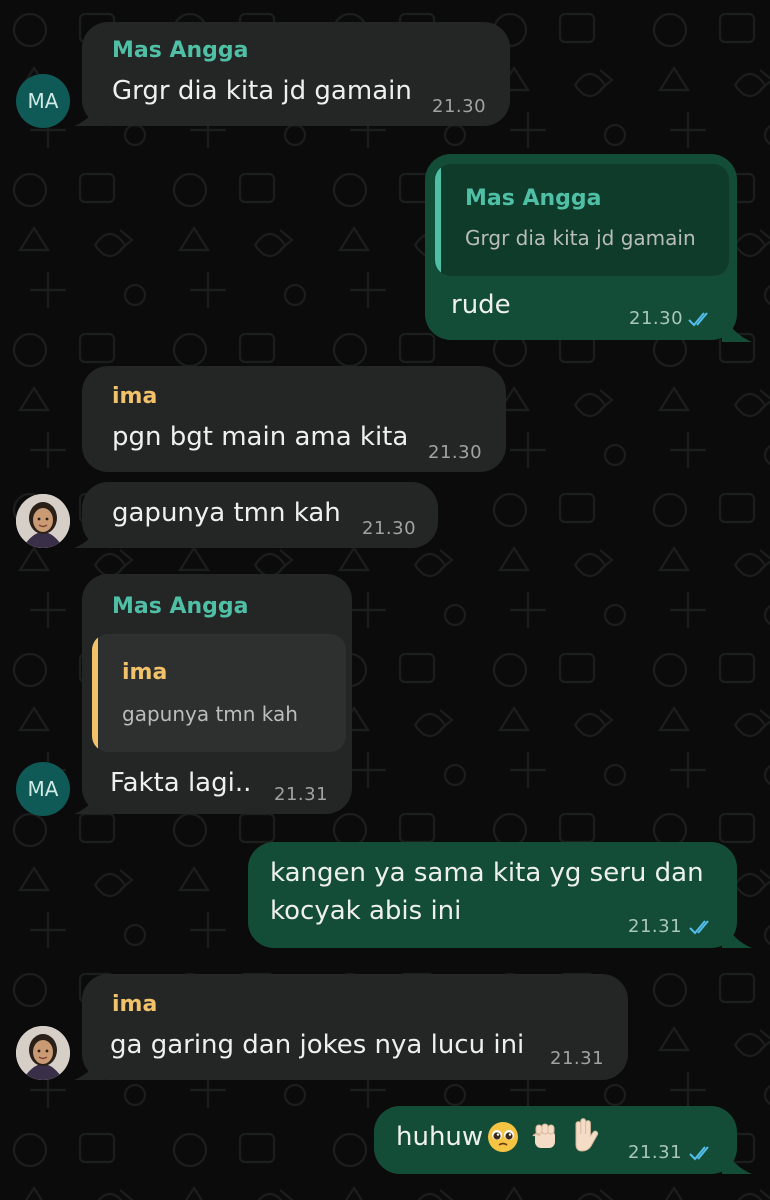  I want to click on pleading-face-emoji, so click(503, 1137).